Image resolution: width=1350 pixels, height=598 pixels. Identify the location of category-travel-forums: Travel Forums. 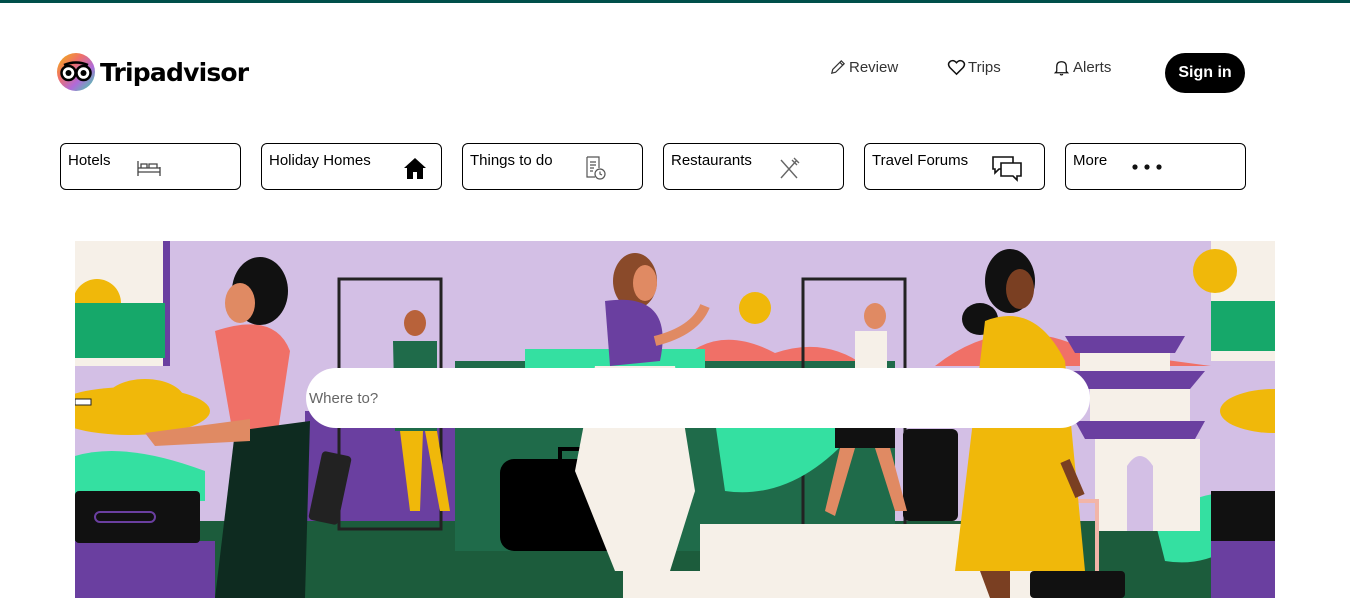
(954, 166).